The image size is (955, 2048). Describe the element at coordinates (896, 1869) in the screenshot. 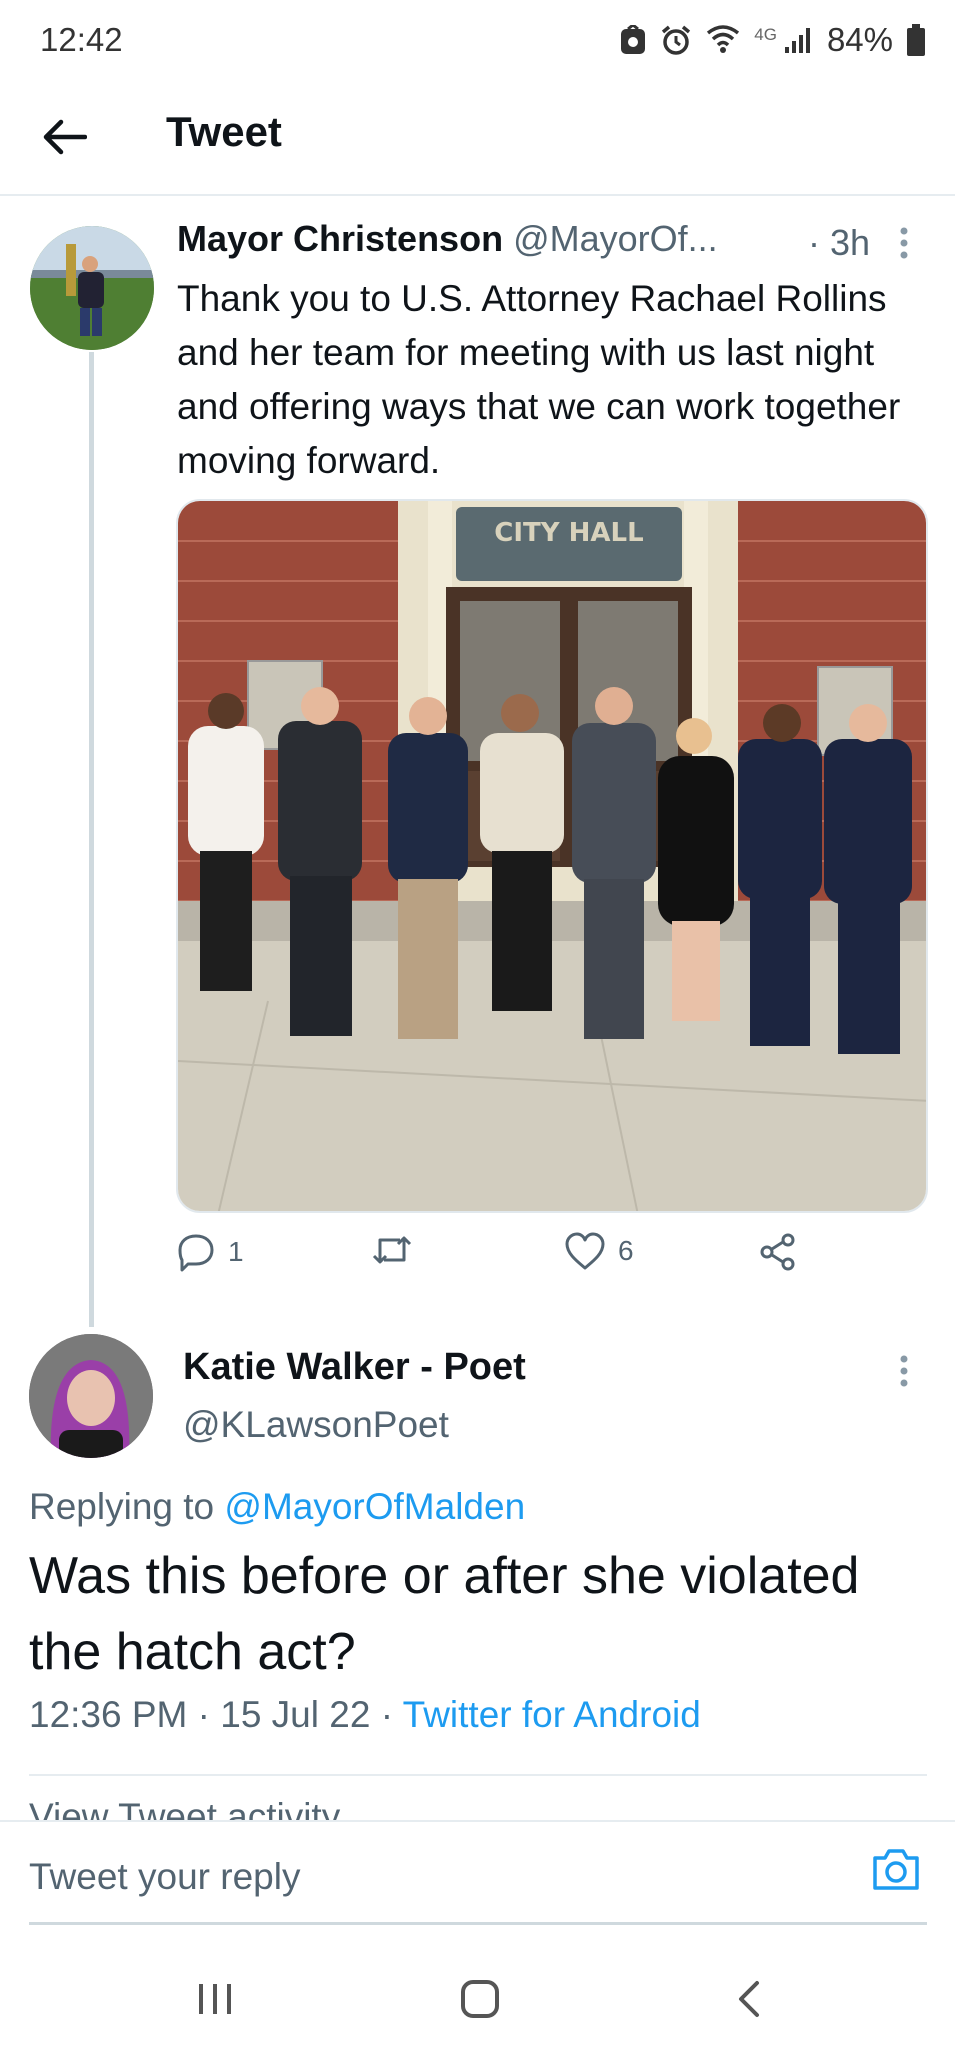

I see `camera-icon` at that location.